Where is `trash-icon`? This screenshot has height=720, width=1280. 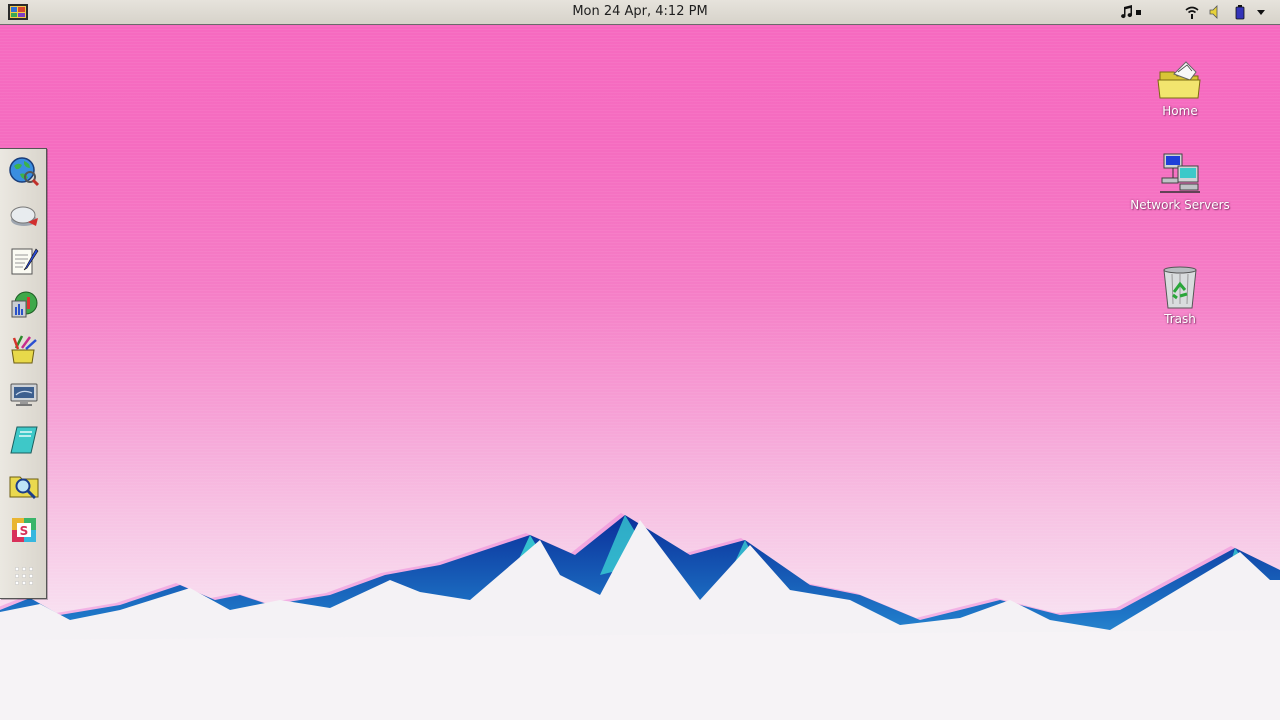 trash-icon is located at coordinates (1180, 287).